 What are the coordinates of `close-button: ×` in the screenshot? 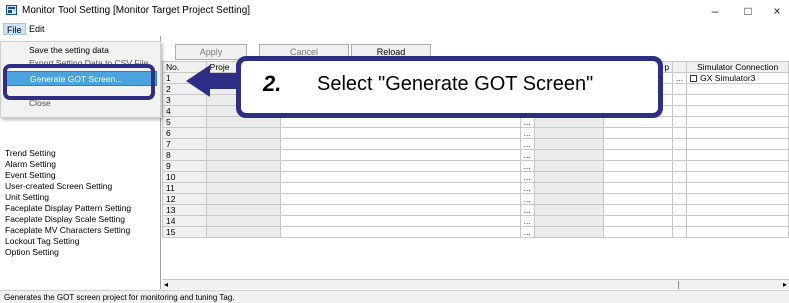 It's located at (775, 11).